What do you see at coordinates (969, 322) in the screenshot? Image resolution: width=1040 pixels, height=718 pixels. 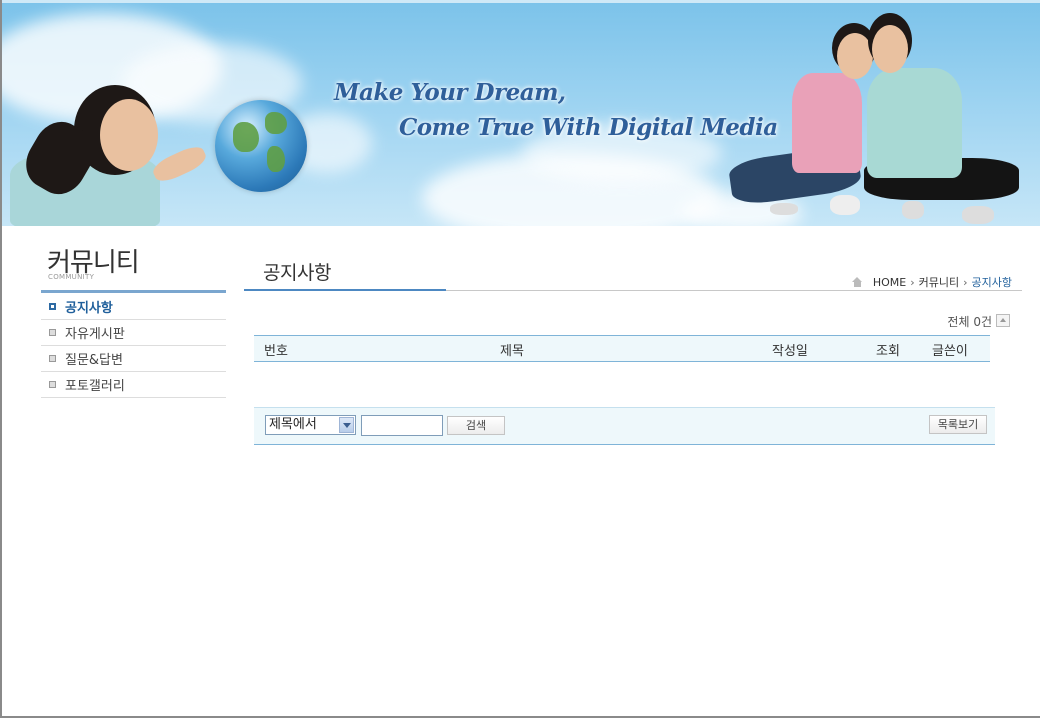 I see `total-count: 전체 0건` at bounding box center [969, 322].